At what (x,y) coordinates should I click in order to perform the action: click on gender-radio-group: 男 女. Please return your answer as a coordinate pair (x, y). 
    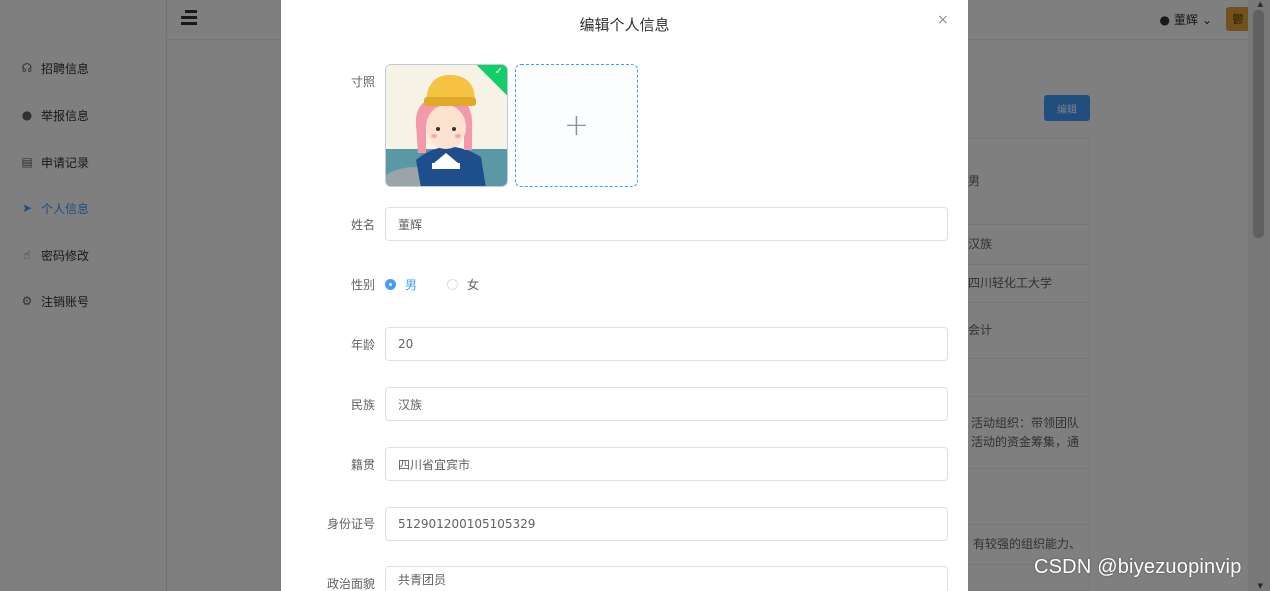
    Looking at the image, I should click on (447, 284).